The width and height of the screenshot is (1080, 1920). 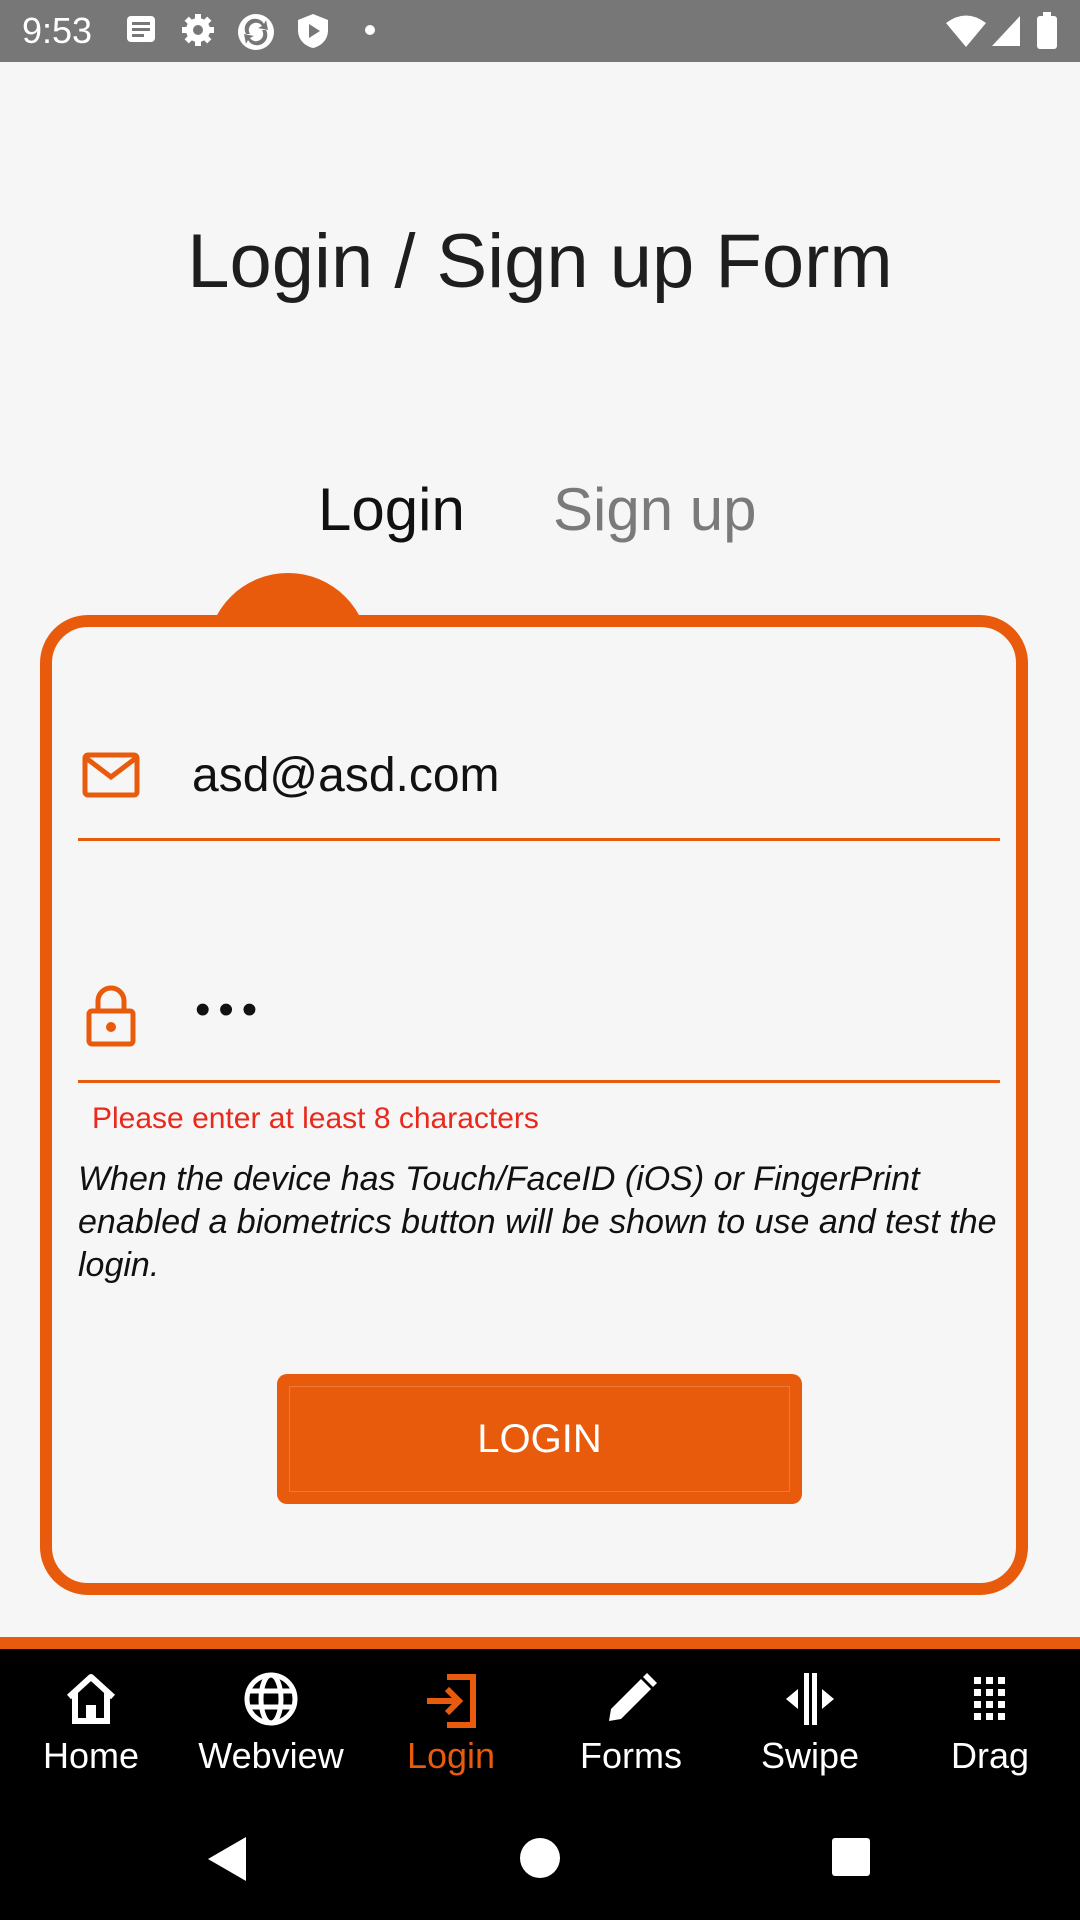 What do you see at coordinates (346, 775) in the screenshot?
I see `email-field: asd@asd.com` at bounding box center [346, 775].